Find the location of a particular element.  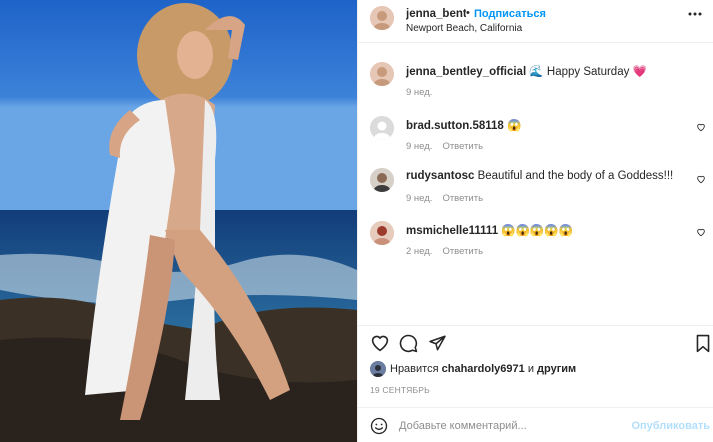

comment-username: brad.sutton.58118 is located at coordinates (455, 126).